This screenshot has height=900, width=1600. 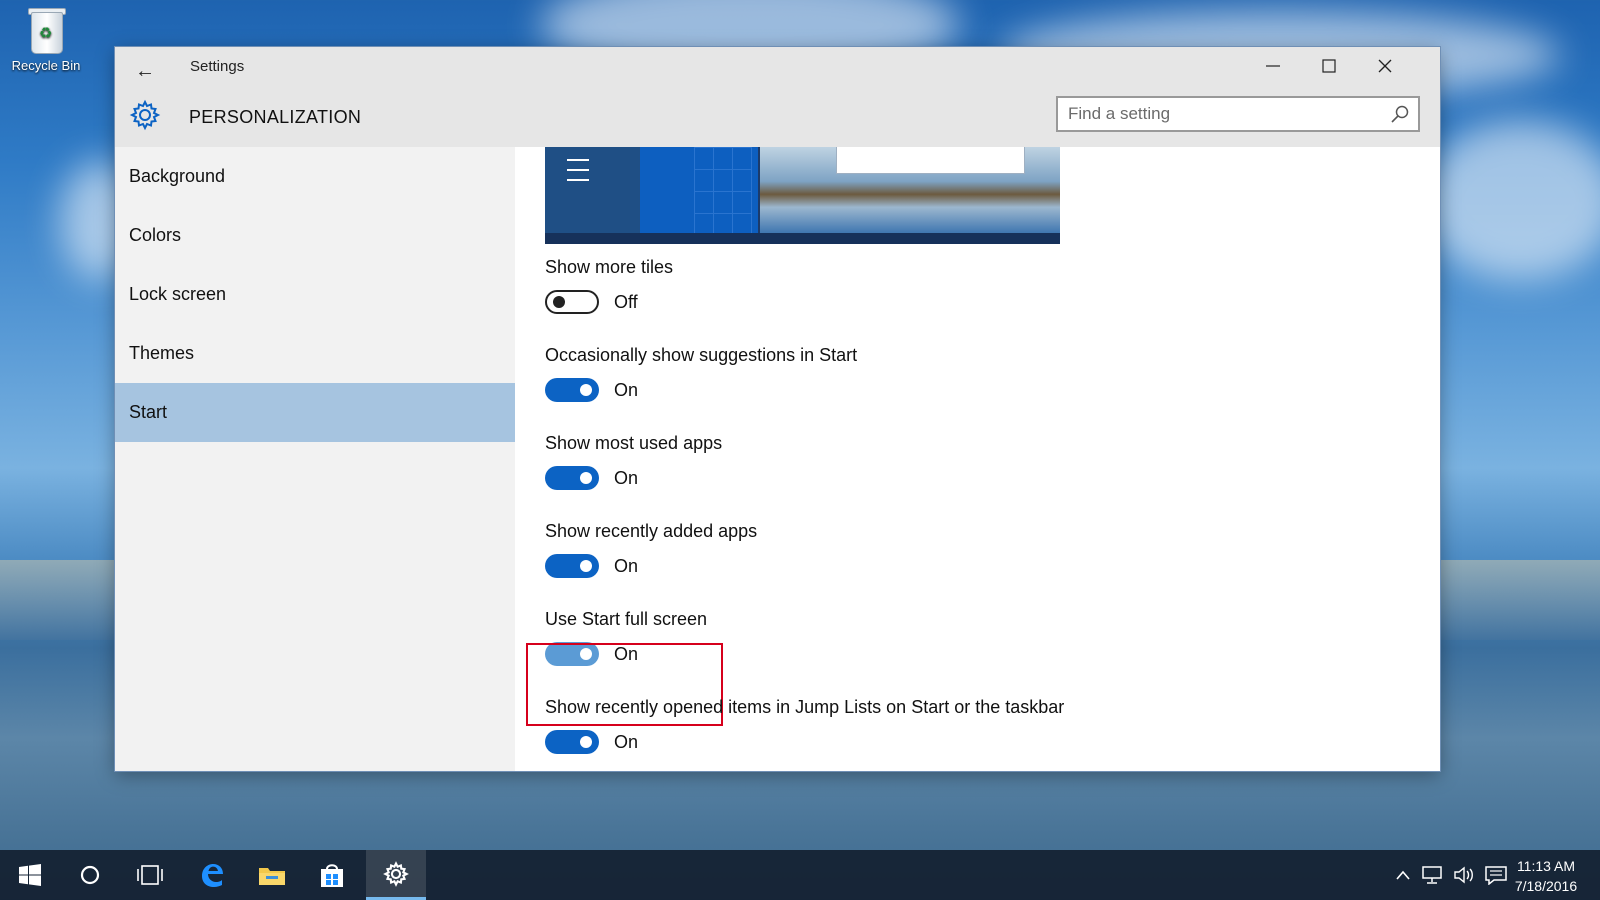 What do you see at coordinates (1510, 200) in the screenshot?
I see `cloud` at bounding box center [1510, 200].